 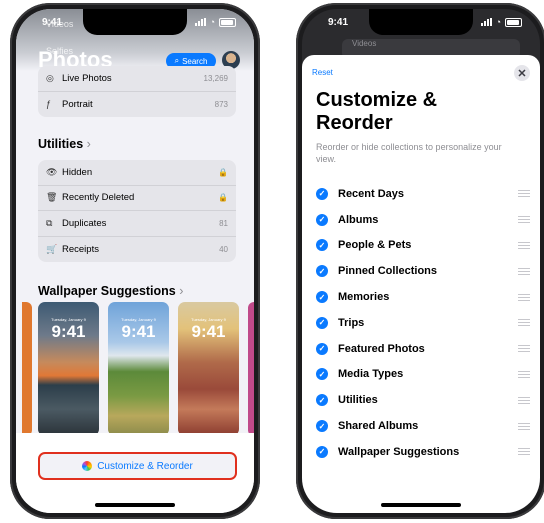 What do you see at coordinates (421, 505) in the screenshot?
I see `home-indicator` at bounding box center [421, 505].